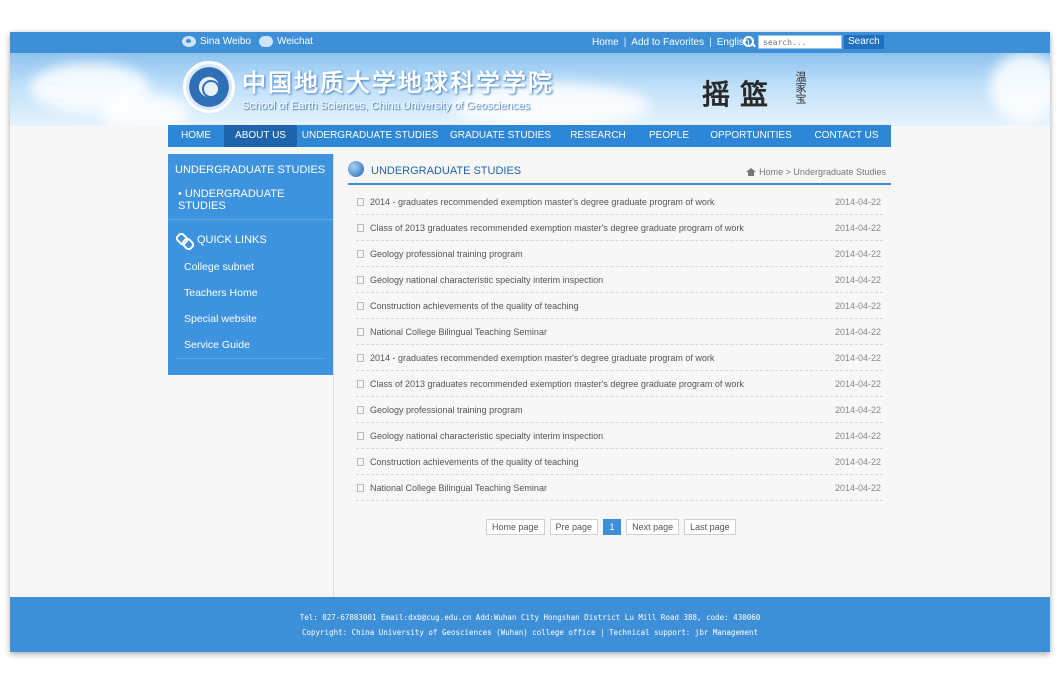 The width and height of the screenshot is (1060, 693). Describe the element at coordinates (356, 169) in the screenshot. I see `globe-icon` at that location.